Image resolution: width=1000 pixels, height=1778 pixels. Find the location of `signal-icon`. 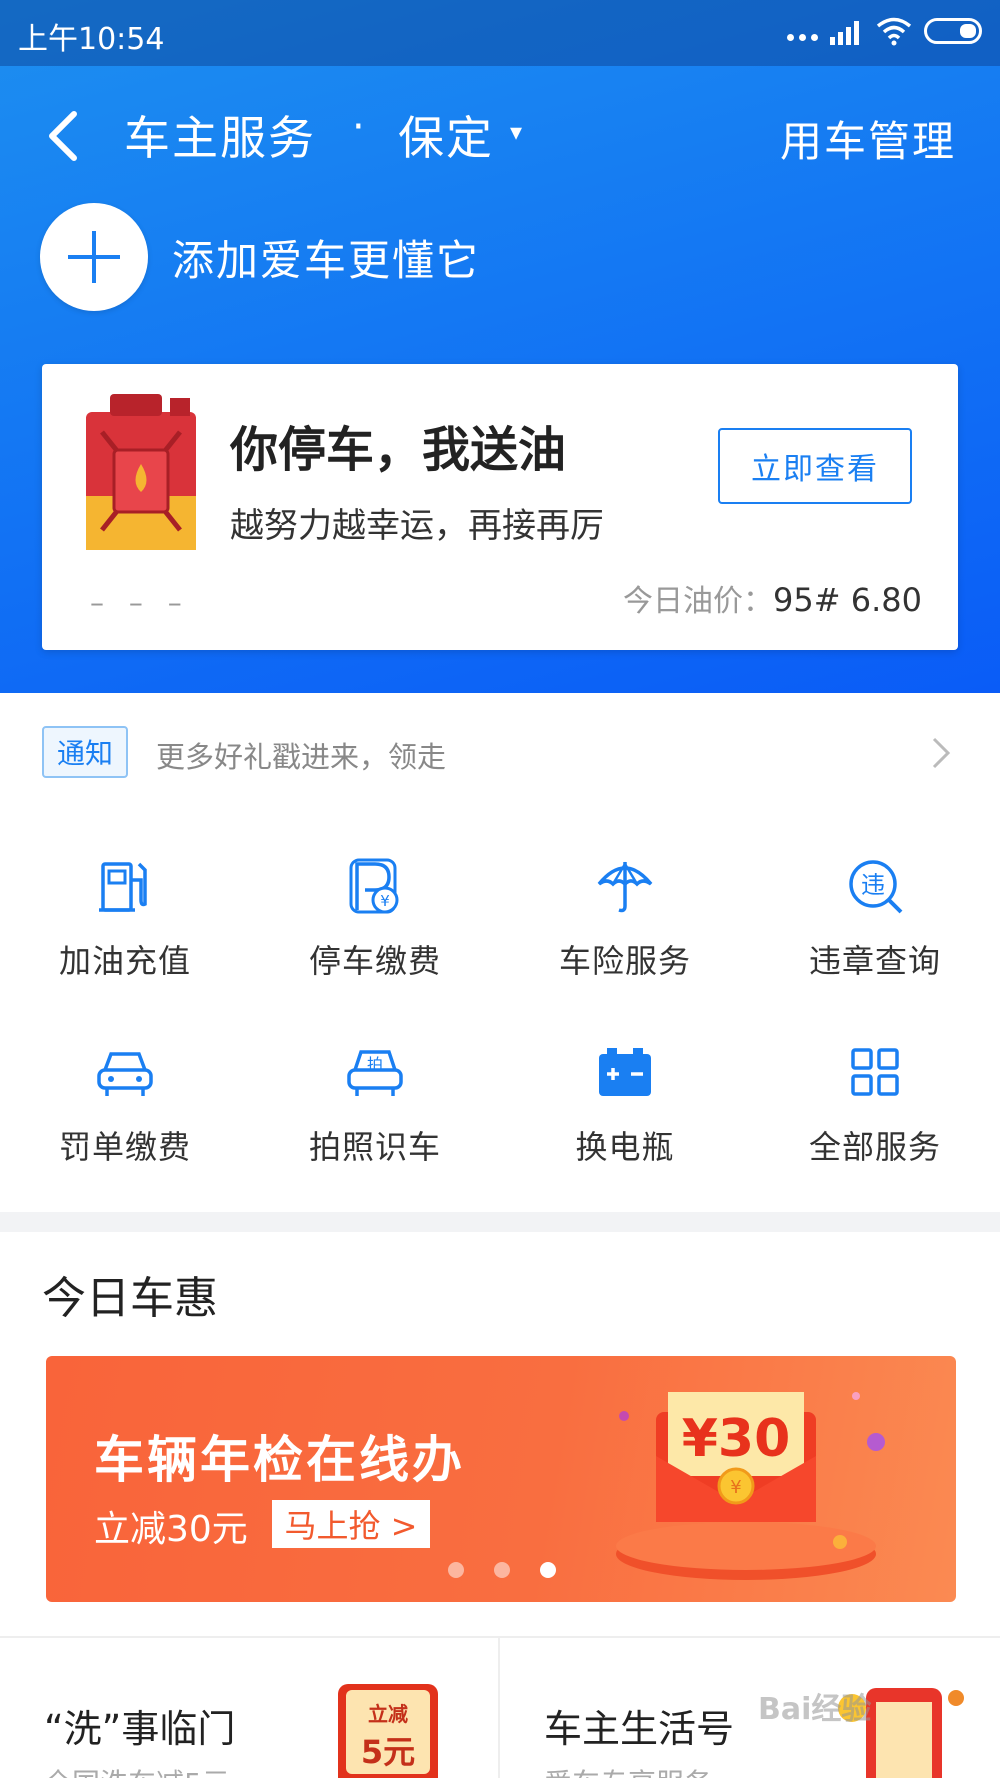

signal-icon is located at coordinates (844, 33).